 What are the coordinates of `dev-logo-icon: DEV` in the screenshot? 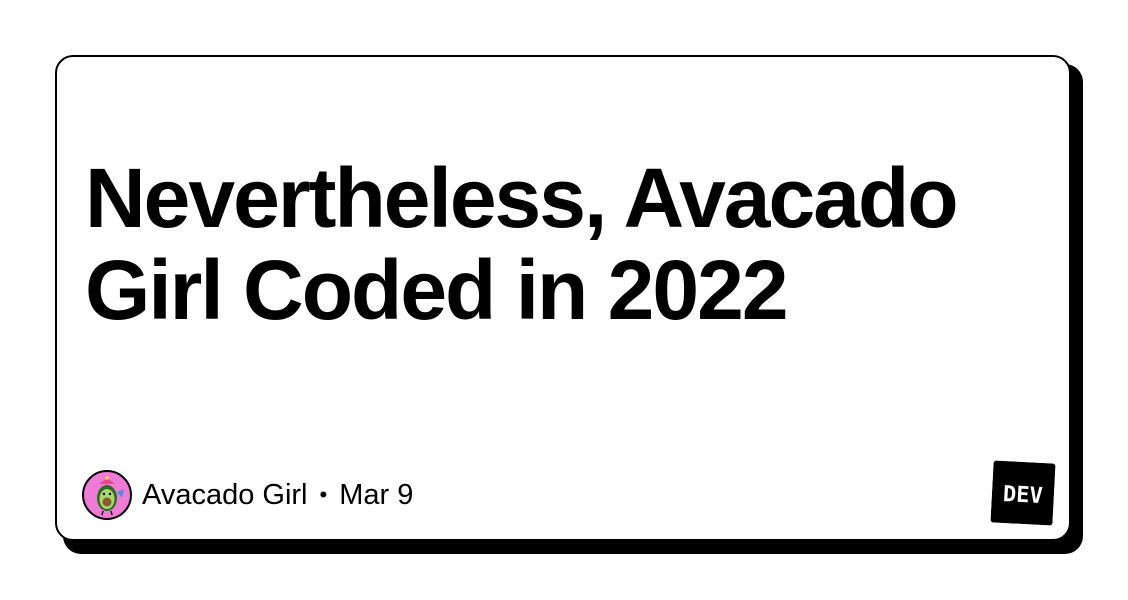 It's located at (1023, 493).